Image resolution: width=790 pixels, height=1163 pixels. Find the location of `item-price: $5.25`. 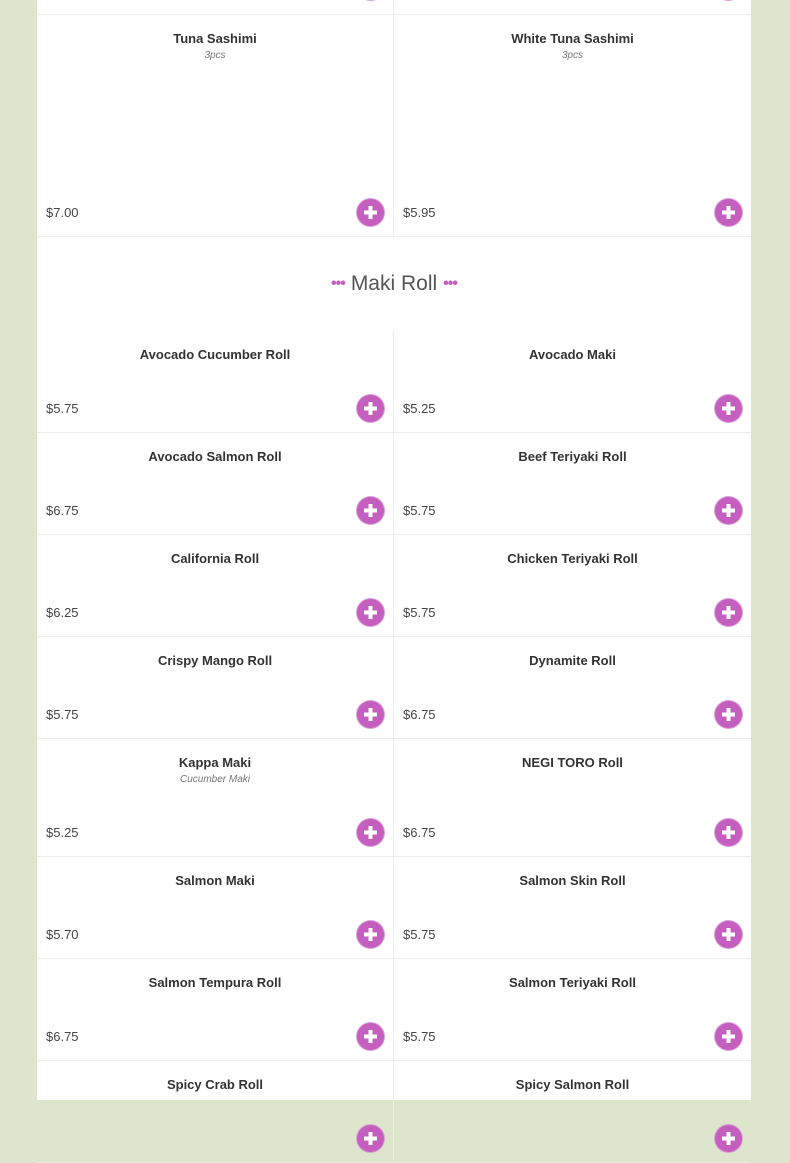

item-price: $5.25 is located at coordinates (419, 408).